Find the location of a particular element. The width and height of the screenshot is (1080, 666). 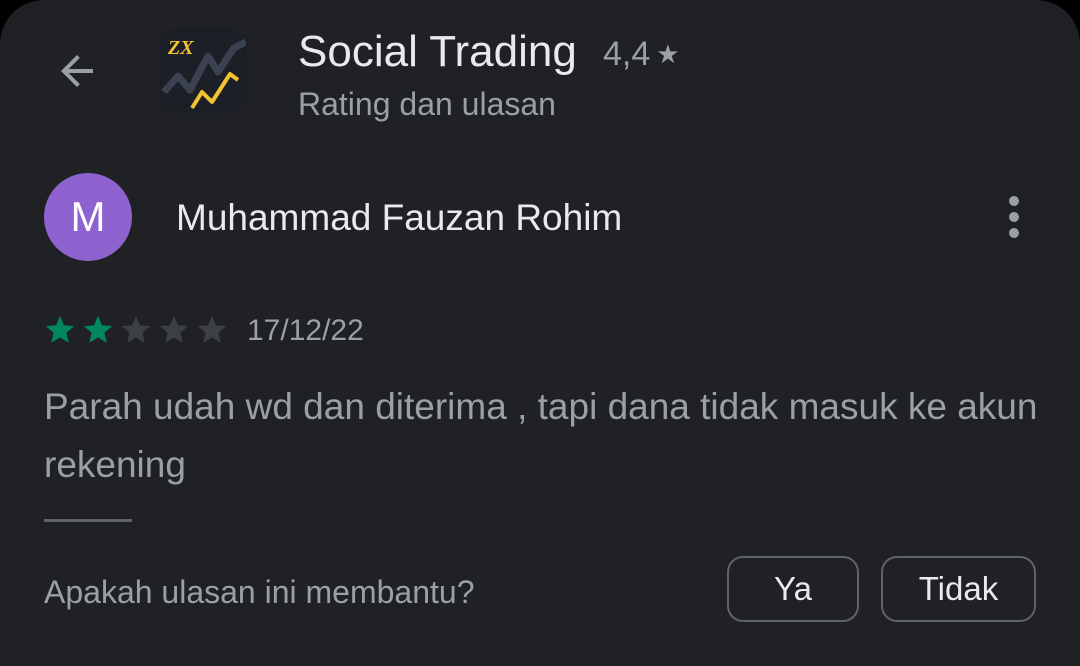

arrow-back-icon is located at coordinates (77, 71).